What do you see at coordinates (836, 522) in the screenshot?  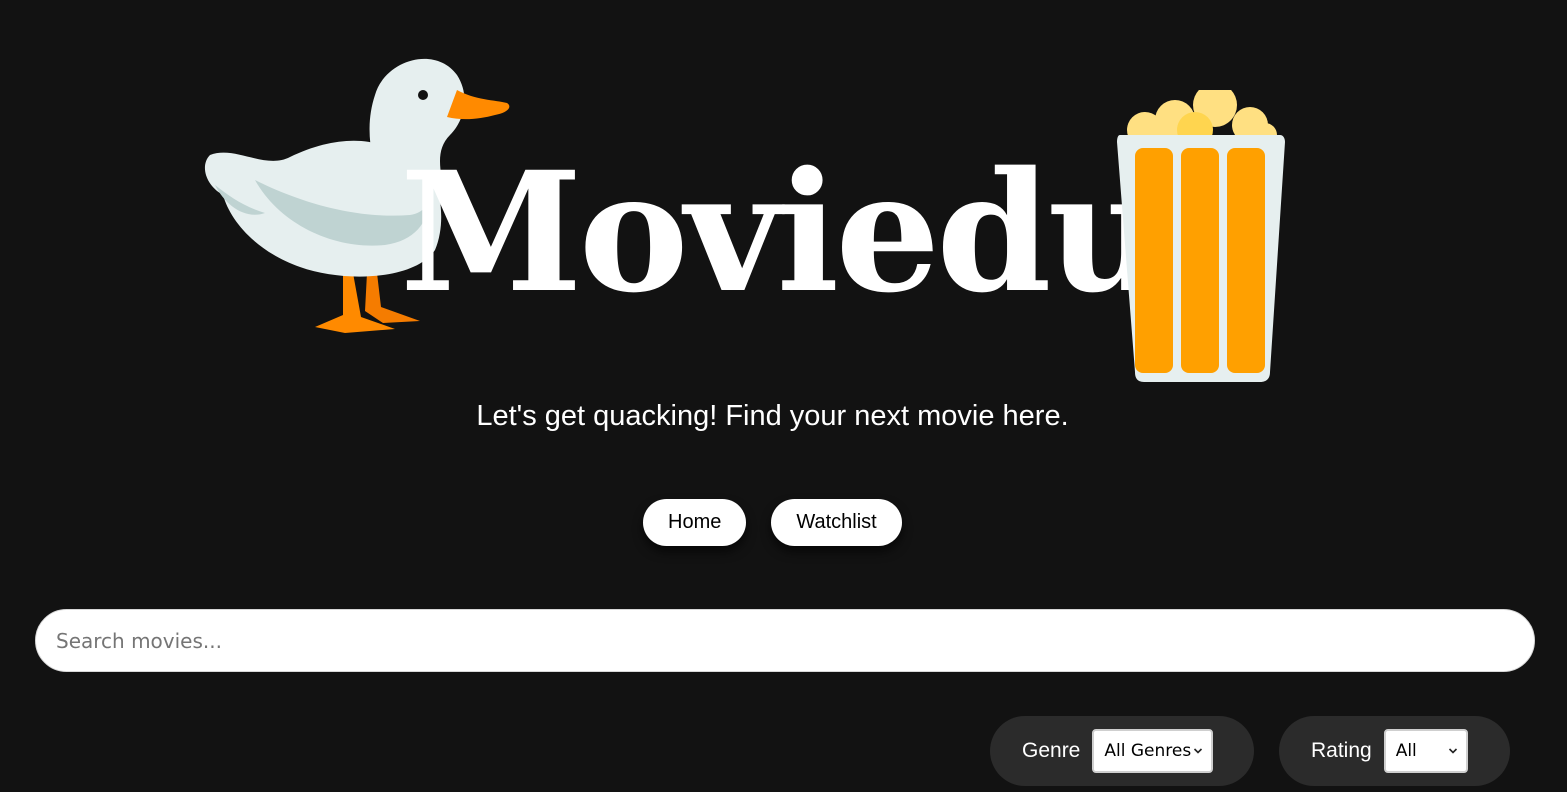 I see `watchlist-button: Watchlist` at bounding box center [836, 522].